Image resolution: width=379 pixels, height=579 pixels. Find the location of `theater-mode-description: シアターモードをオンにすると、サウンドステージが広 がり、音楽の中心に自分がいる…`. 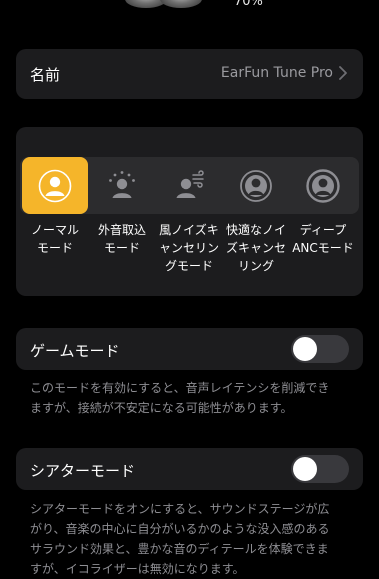

theater-mode-description: シアターモードをオンにすると、サウンドステージが広 がり、音楽の中心に自分がいる… is located at coordinates (198, 539).